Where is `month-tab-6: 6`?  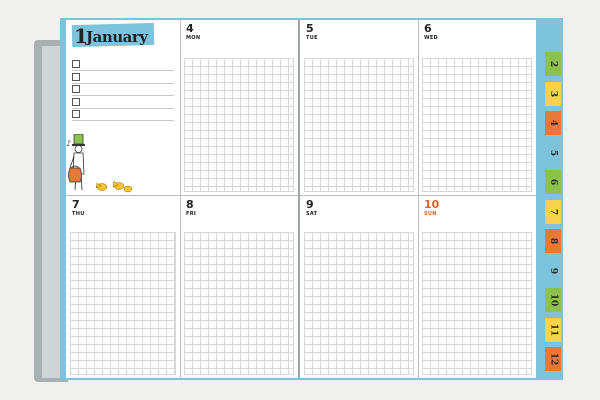 month-tab-6: 6 is located at coordinates (553, 182).